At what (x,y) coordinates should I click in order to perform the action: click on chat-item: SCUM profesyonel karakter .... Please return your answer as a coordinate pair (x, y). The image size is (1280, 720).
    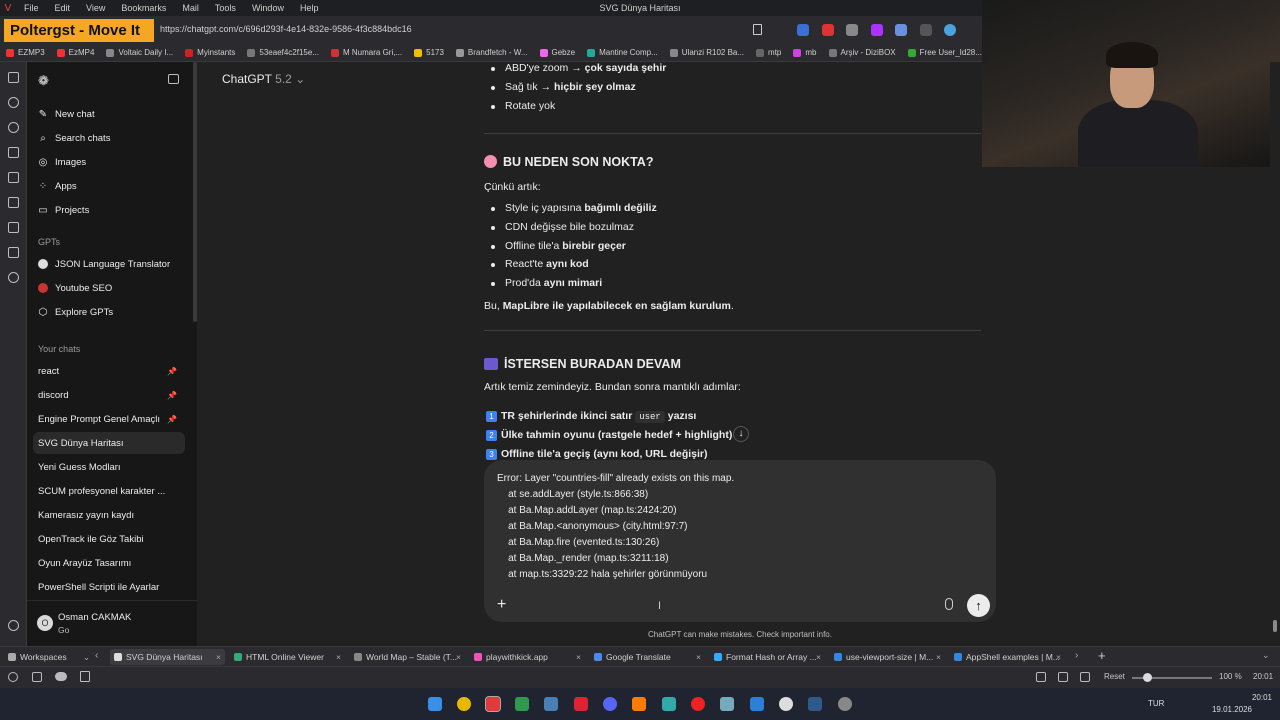
    Looking at the image, I should click on (109, 491).